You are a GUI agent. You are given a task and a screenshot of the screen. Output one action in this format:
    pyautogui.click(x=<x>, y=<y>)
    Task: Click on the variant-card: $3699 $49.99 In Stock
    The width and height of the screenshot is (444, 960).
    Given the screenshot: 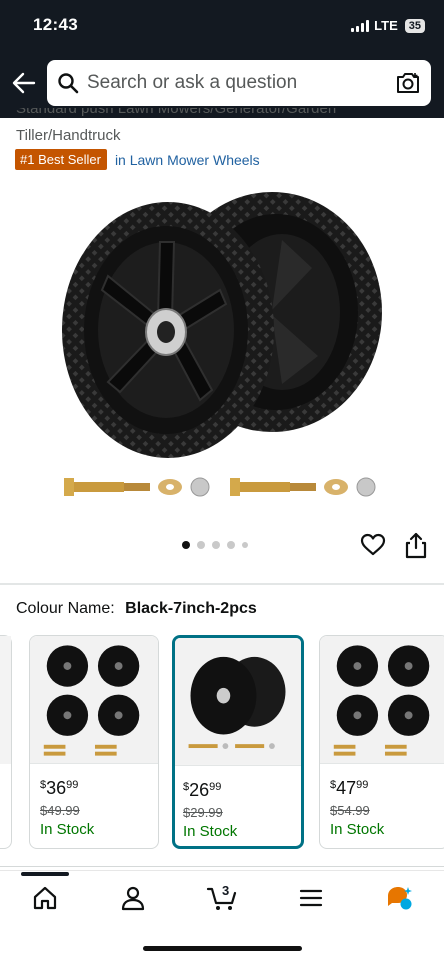 What is the action you would take?
    pyautogui.click(x=94, y=742)
    